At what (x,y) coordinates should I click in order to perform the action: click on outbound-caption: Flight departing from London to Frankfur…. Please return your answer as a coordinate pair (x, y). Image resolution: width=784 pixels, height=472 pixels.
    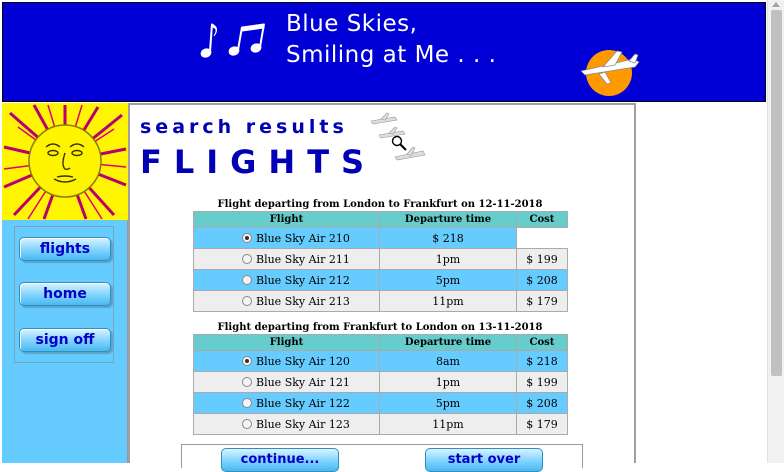
    Looking at the image, I should click on (380, 204).